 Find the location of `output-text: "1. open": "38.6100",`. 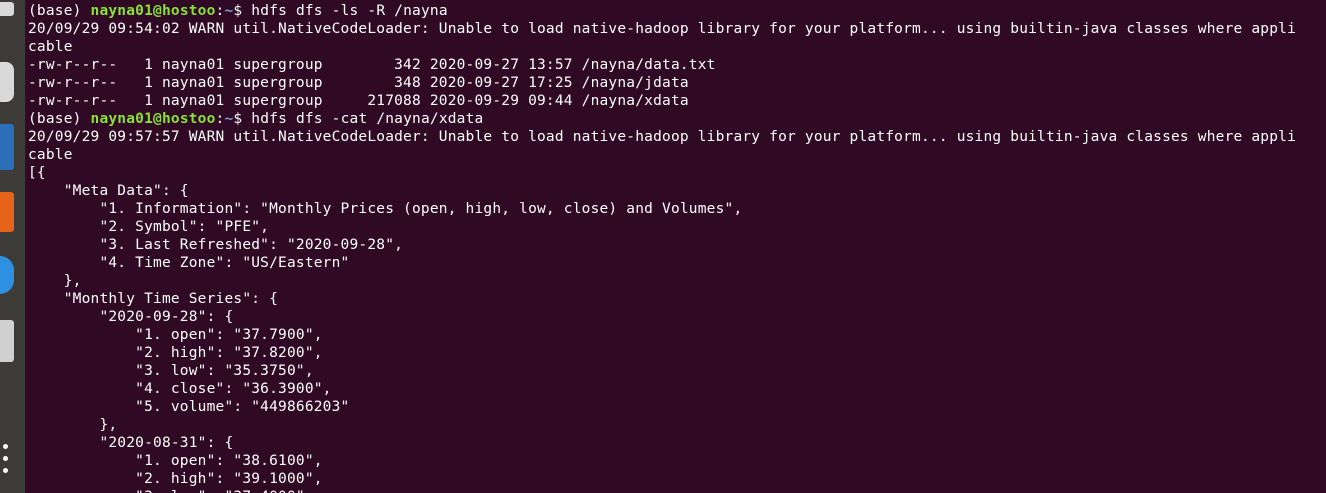

output-text: "1. open": "38.6100", is located at coordinates (175, 461).